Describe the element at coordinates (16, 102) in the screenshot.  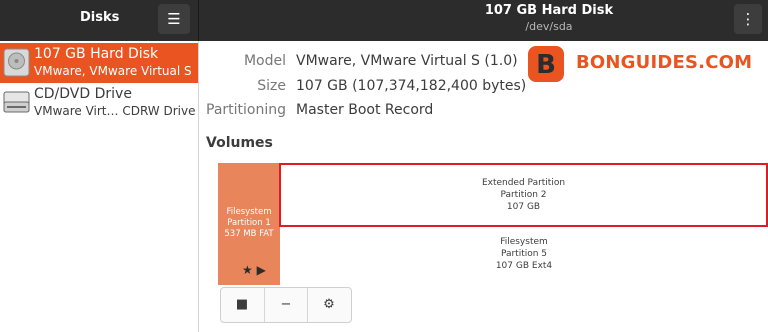
I see `optical-drive-icon` at that location.